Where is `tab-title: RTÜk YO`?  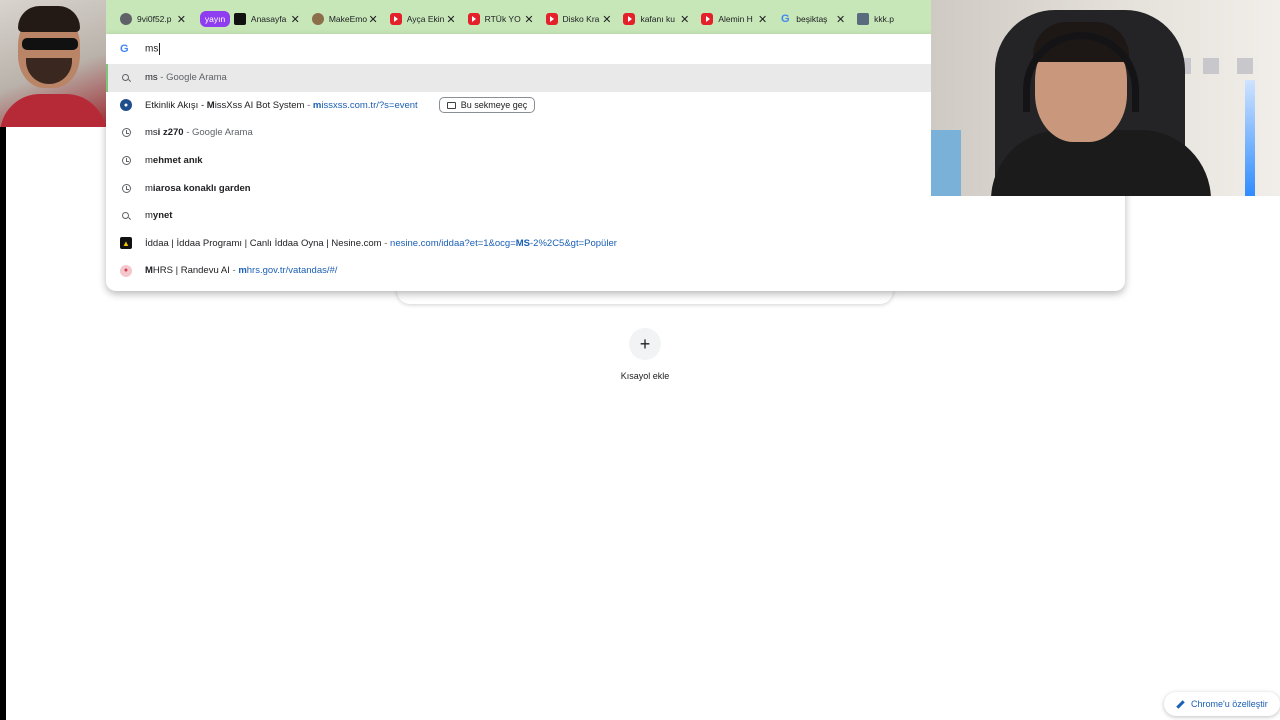 tab-title: RTÜk YO is located at coordinates (502, 19).